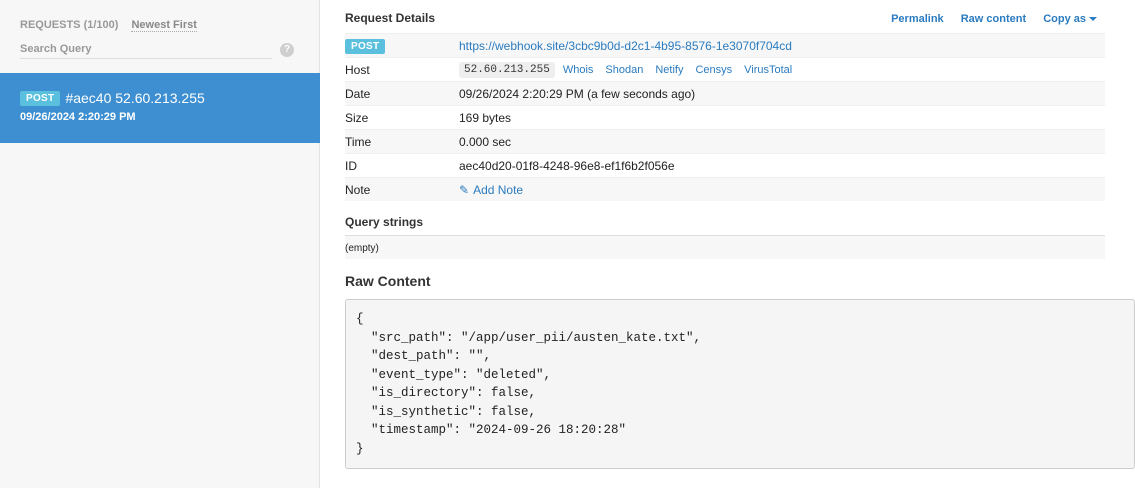 The image size is (1135, 488). Describe the element at coordinates (351, 165) in the screenshot. I see `id-label: ID` at that location.